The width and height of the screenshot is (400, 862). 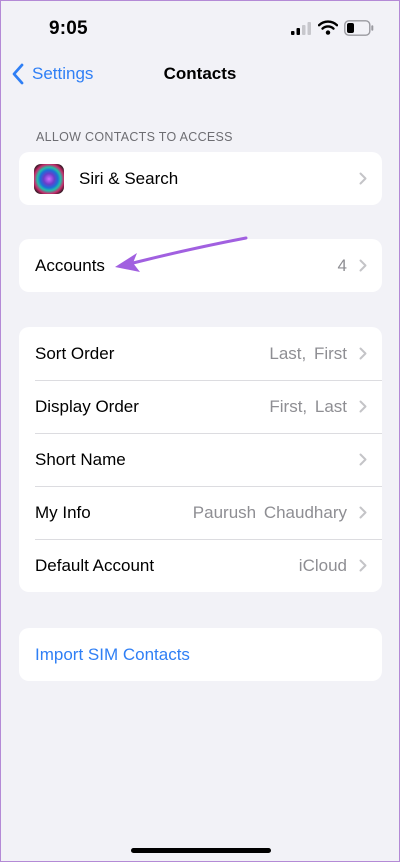 I want to click on import-sim-contacts-label: Import SIM Contacts, so click(x=112, y=654).